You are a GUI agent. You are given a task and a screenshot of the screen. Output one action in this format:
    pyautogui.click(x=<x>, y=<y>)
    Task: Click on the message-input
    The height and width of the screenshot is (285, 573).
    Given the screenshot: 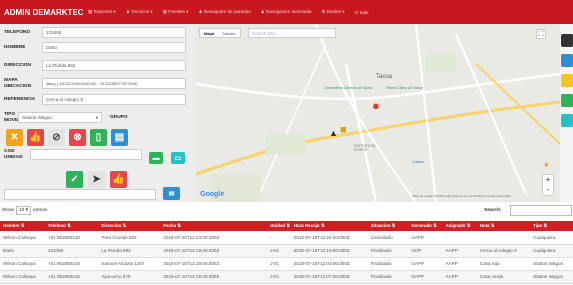 What is the action you would take?
    pyautogui.click(x=80, y=194)
    